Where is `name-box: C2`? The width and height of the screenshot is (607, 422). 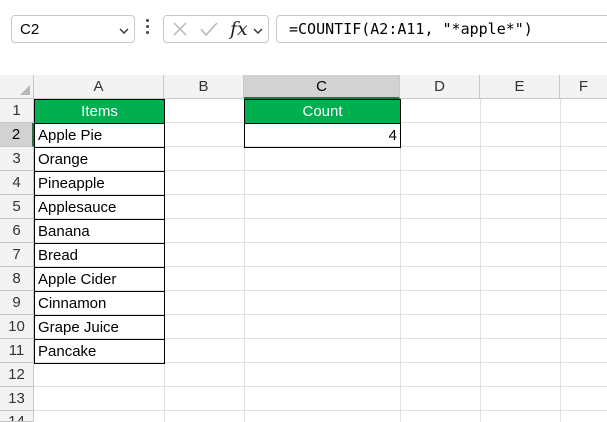 name-box: C2 is located at coordinates (73, 29).